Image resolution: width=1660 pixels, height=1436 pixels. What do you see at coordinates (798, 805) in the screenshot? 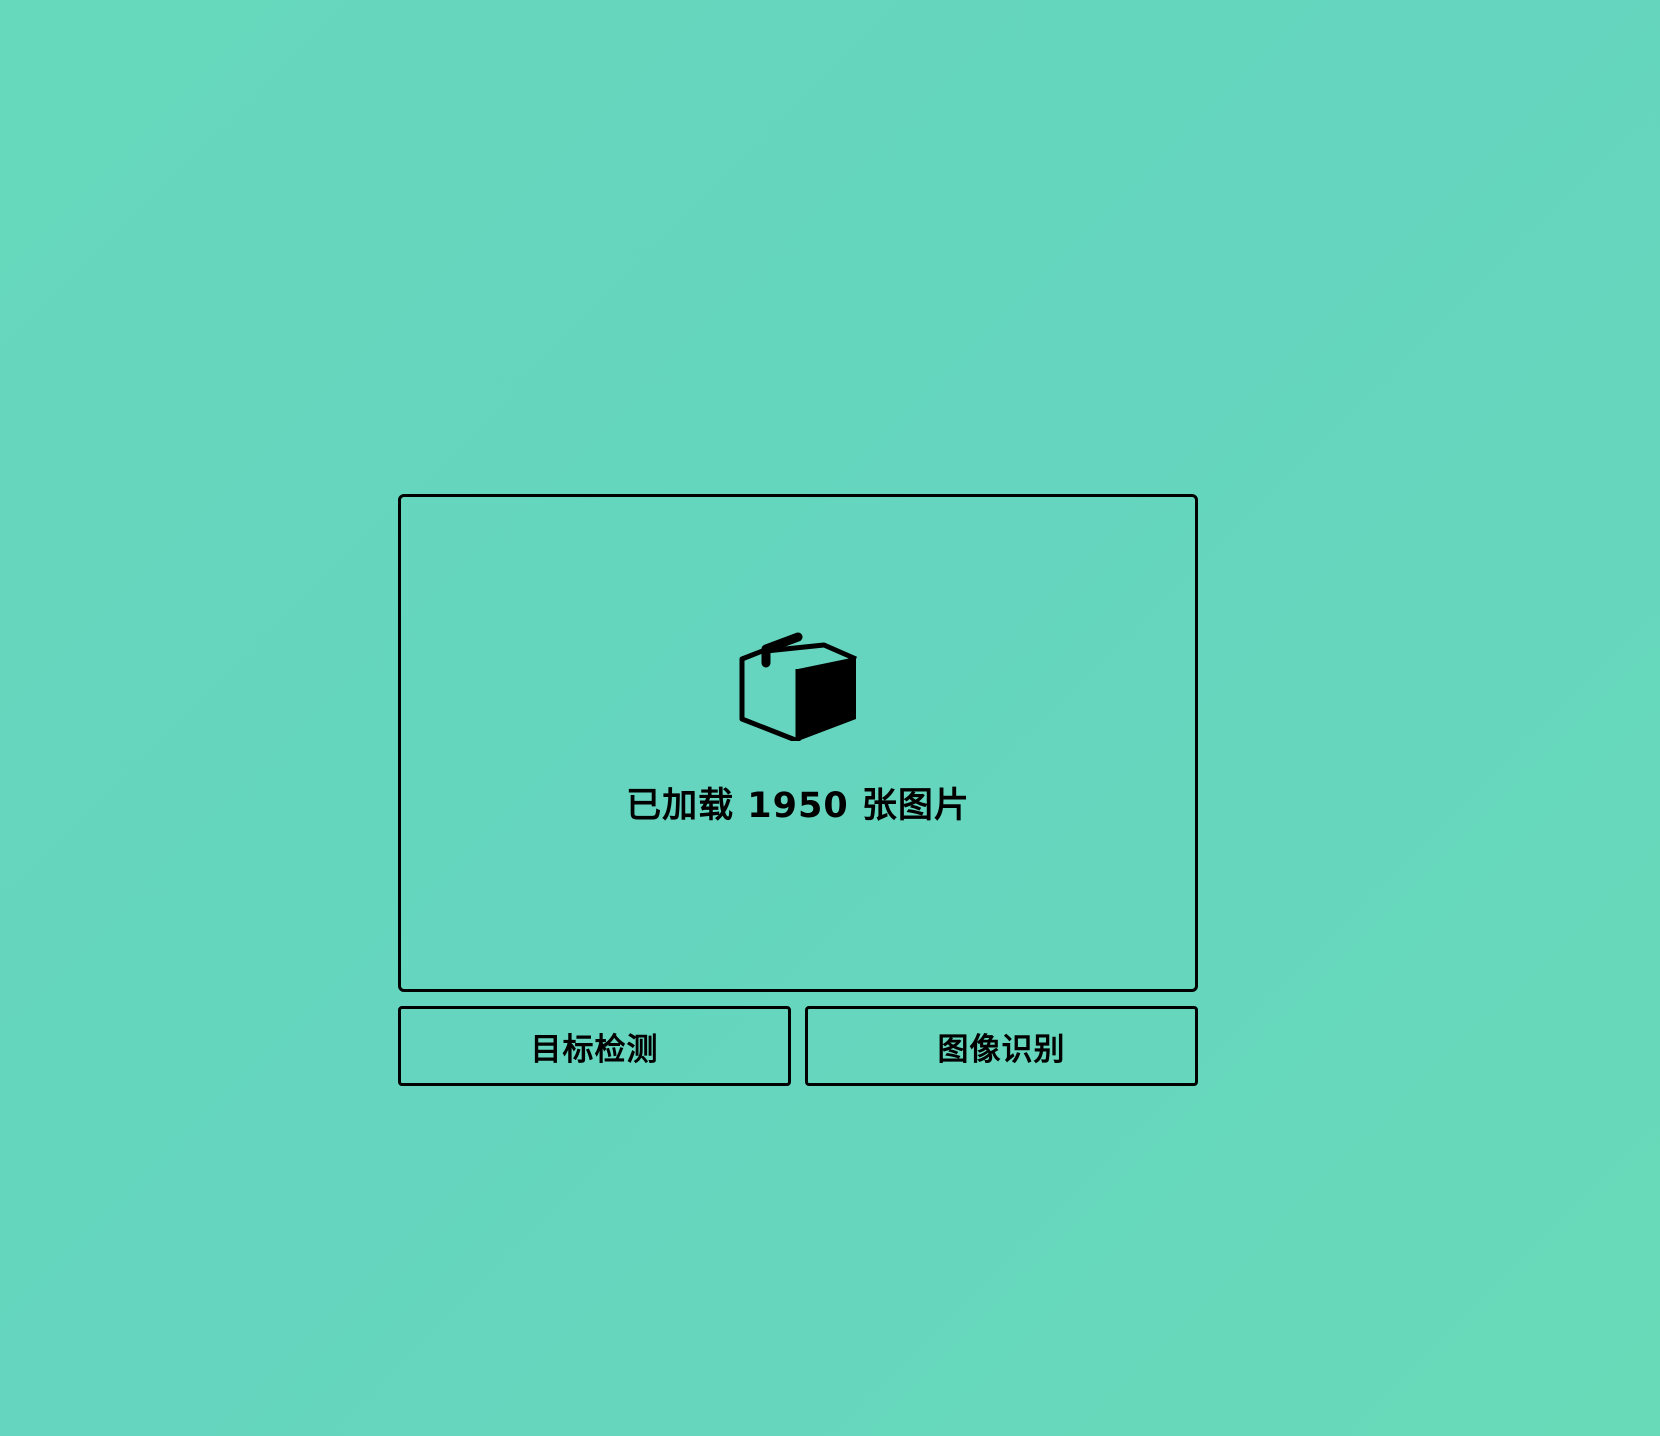
I see `loaded-images-status: 已加载 1950 张图片` at bounding box center [798, 805].